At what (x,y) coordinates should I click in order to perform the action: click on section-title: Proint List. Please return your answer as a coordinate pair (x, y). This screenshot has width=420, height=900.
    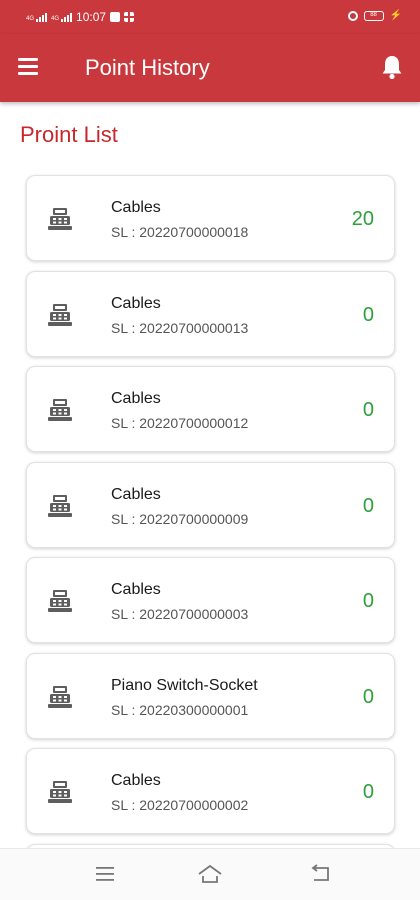
    Looking at the image, I should click on (69, 134).